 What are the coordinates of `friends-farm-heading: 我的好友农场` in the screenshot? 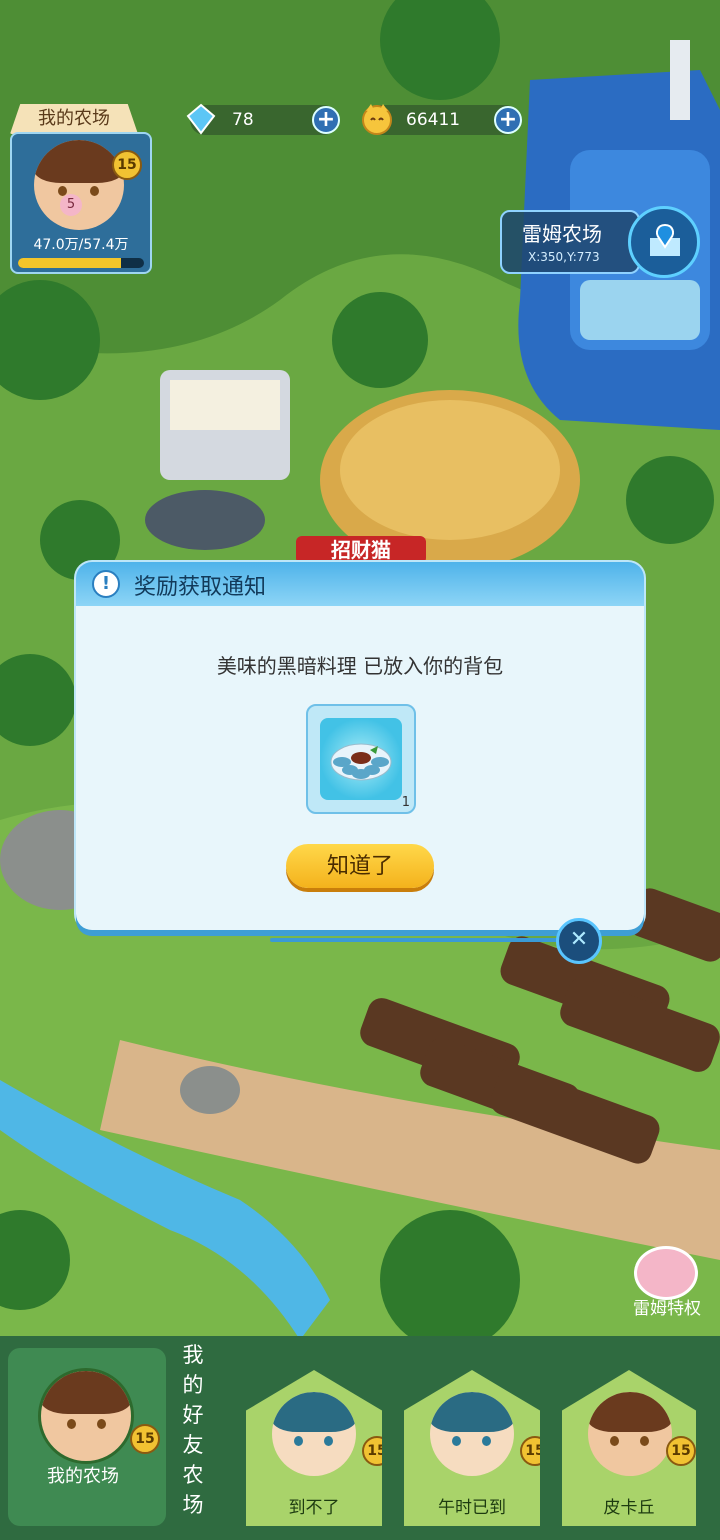 It's located at (193, 1430).